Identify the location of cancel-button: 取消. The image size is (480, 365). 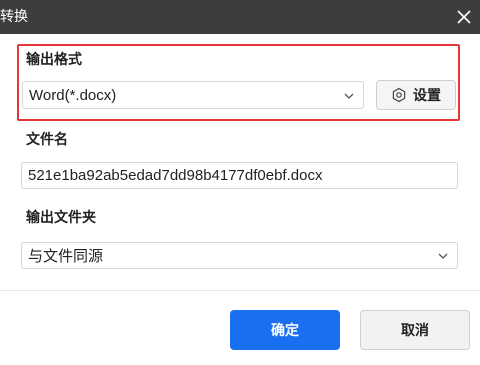
(415, 330).